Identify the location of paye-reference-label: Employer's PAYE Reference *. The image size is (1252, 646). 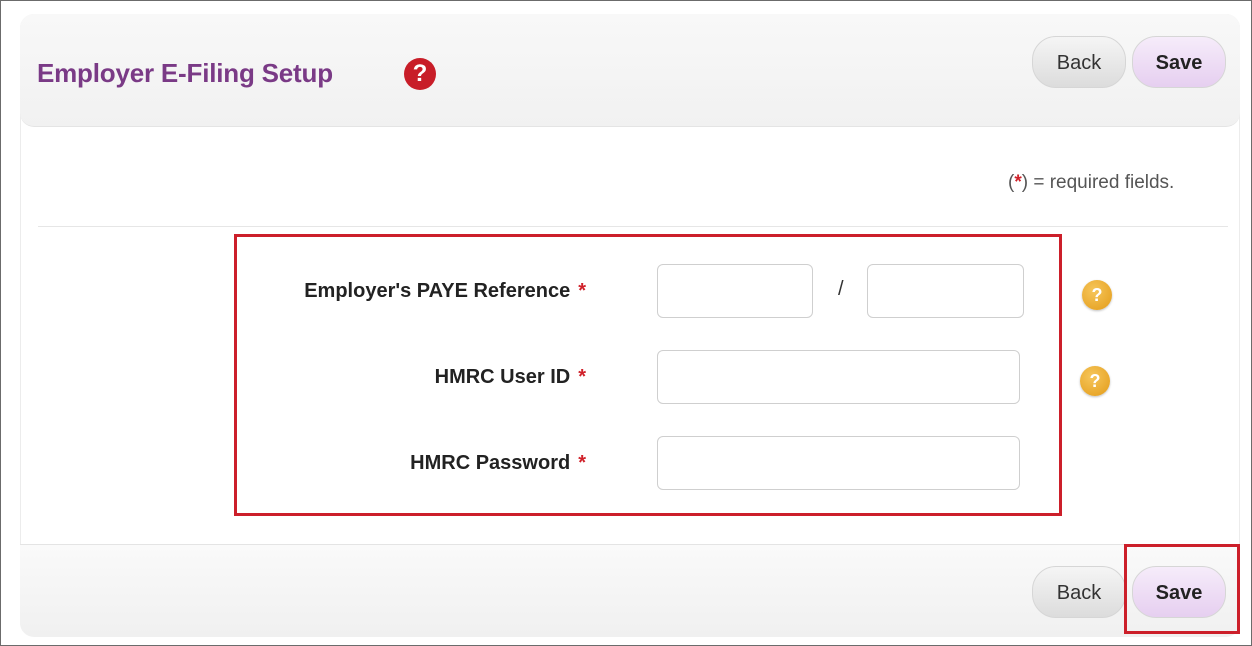
(406, 291).